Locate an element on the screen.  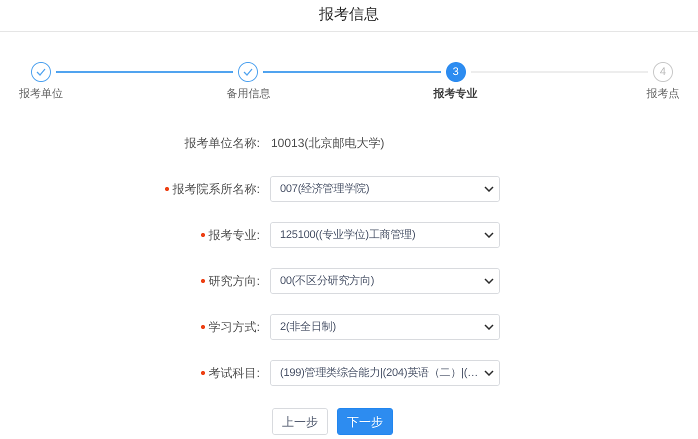
step-label: 报考专业 is located at coordinates (456, 94).